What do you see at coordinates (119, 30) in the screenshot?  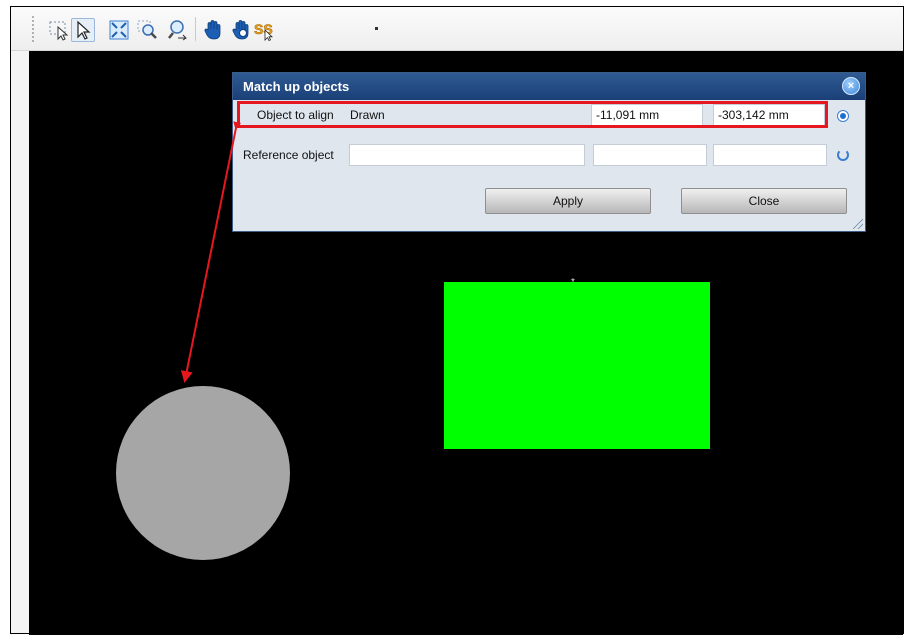 I see `zoom-extents-icon` at bounding box center [119, 30].